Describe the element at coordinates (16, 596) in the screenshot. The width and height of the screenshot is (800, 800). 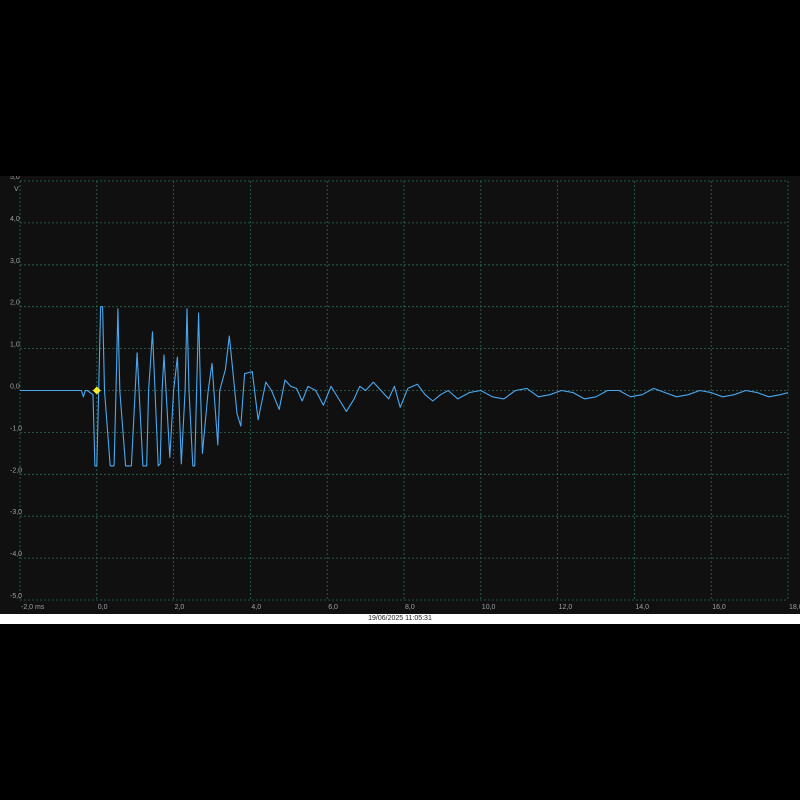
I see `y-tick-label: -5,0` at that location.